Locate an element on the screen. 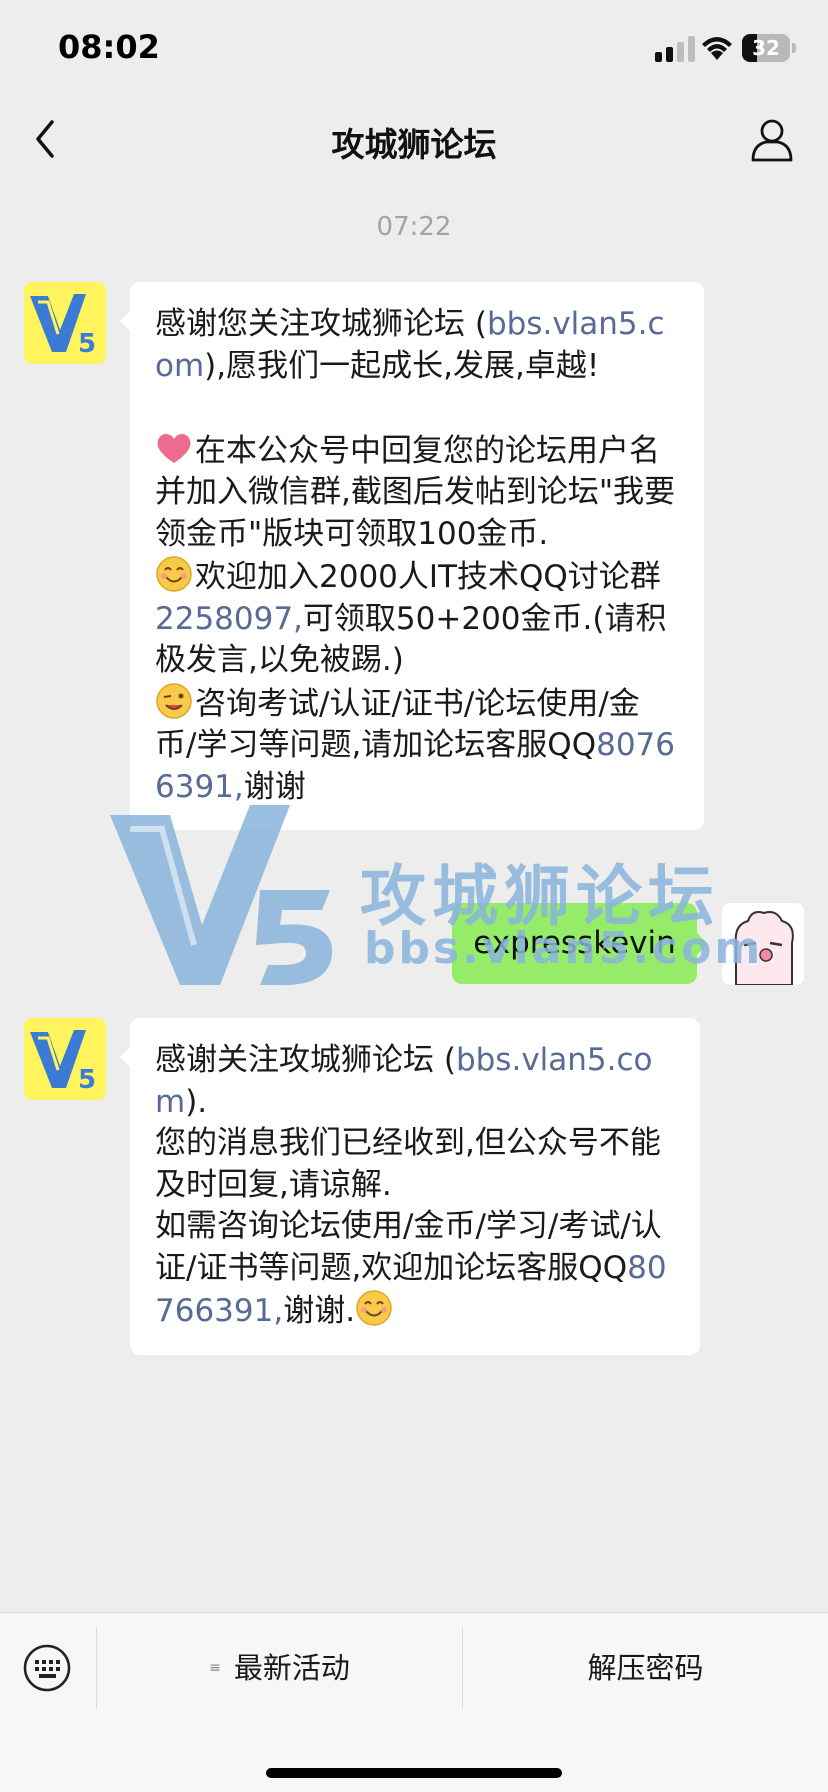 The image size is (828, 1792). menu-unzip-password: 解压密码 is located at coordinates (645, 1668).